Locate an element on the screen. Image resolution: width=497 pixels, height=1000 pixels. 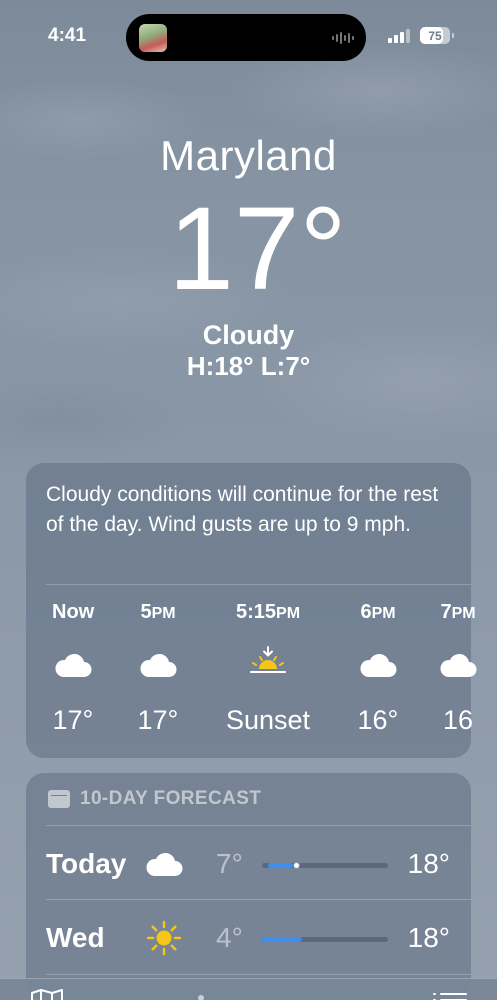
forecast-header-label: 10-DAY FORECAST is located at coordinates (171, 798).